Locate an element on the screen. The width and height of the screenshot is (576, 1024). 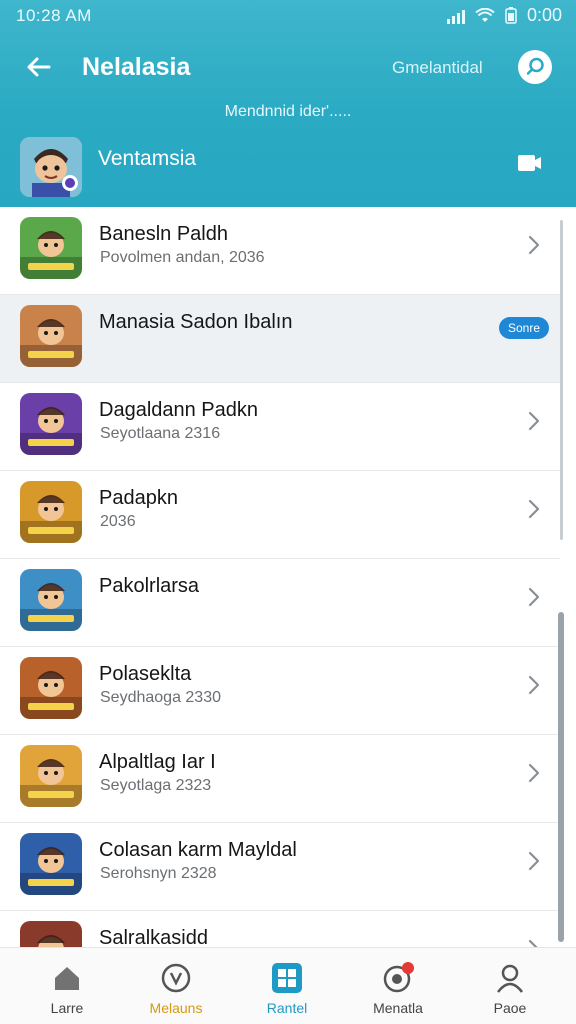
list-item: Manasia Sadon Ibalın Sonre is located at coordinates (280, 339).